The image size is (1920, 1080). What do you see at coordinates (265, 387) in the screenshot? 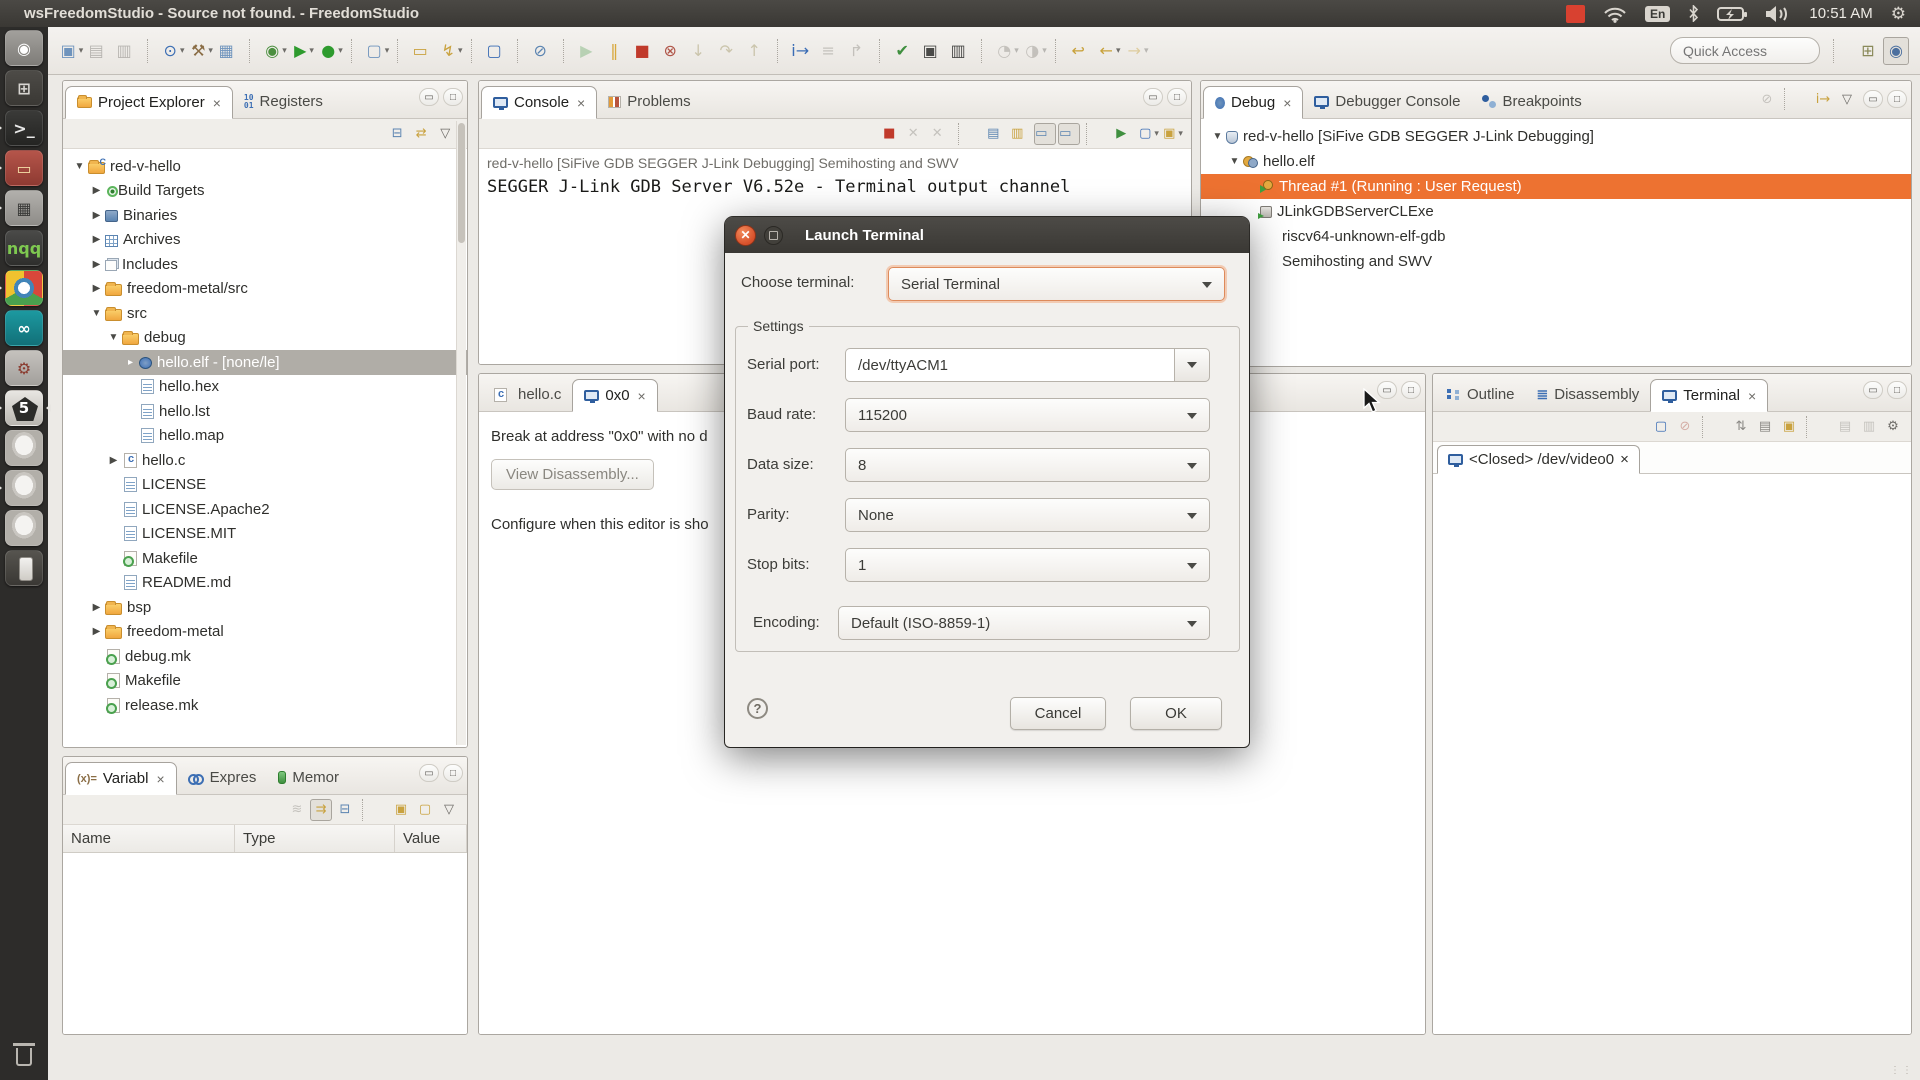
I see `tree-item: hello.hex` at bounding box center [265, 387].